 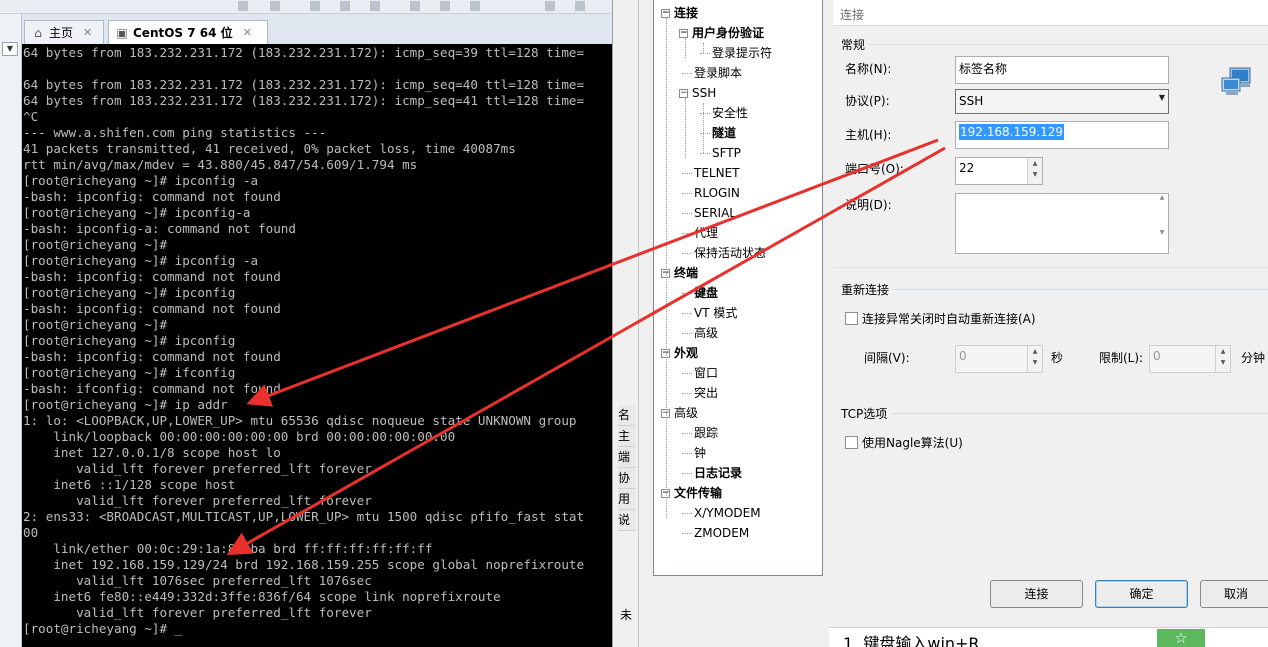 What do you see at coordinates (712, 473) in the screenshot?
I see `tree-item: 日志记录` at bounding box center [712, 473].